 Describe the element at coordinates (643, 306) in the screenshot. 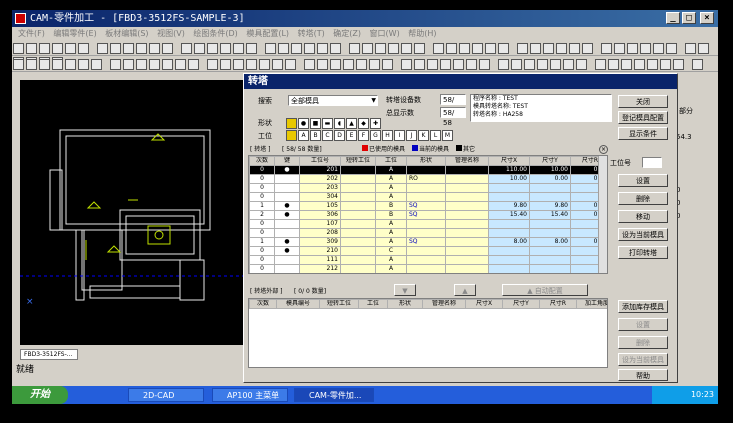

I see `add-stock-tool-button: 添加库存模具` at that location.